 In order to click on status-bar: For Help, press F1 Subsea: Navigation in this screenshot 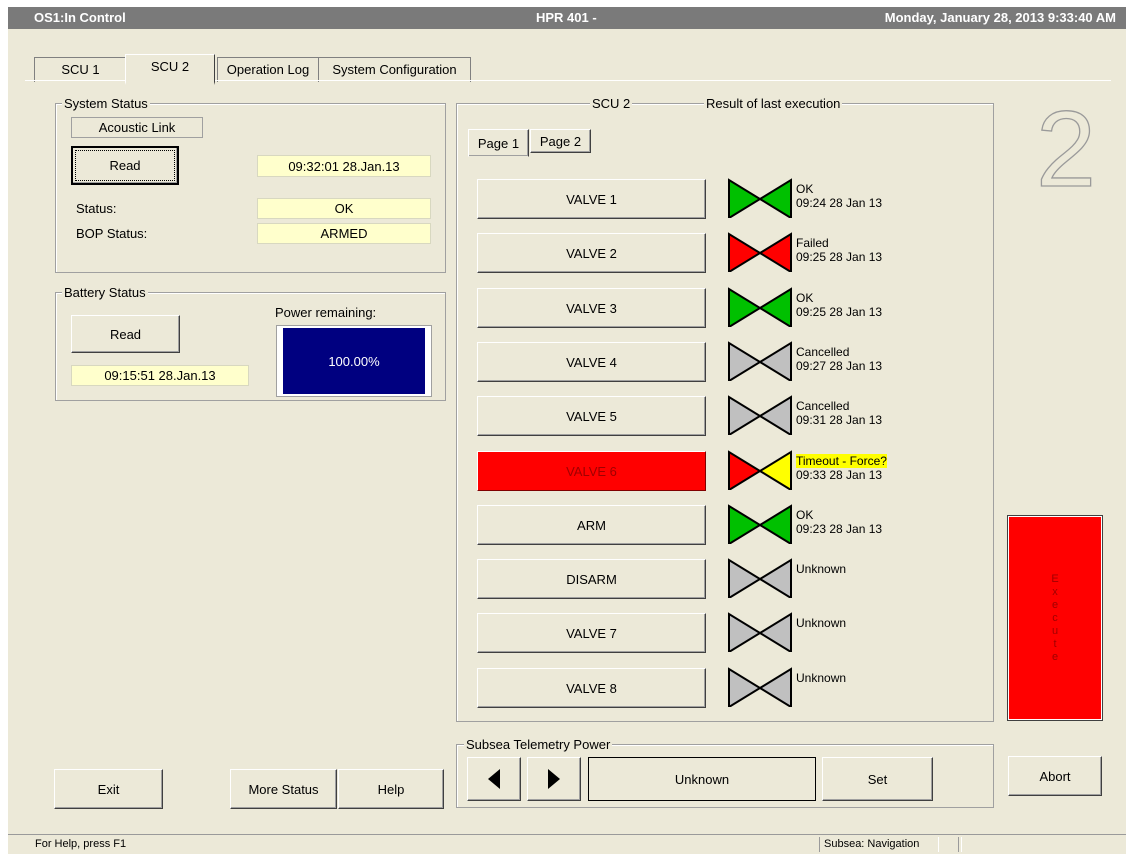, I will do `click(567, 844)`.